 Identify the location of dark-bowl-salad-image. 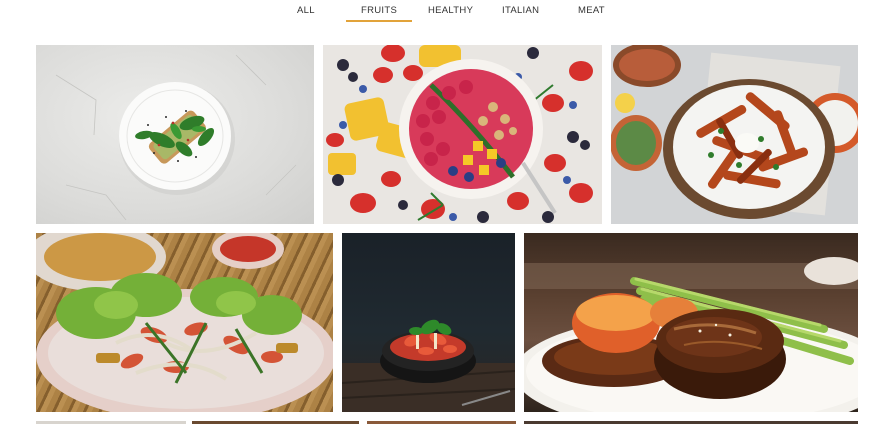
(428, 365).